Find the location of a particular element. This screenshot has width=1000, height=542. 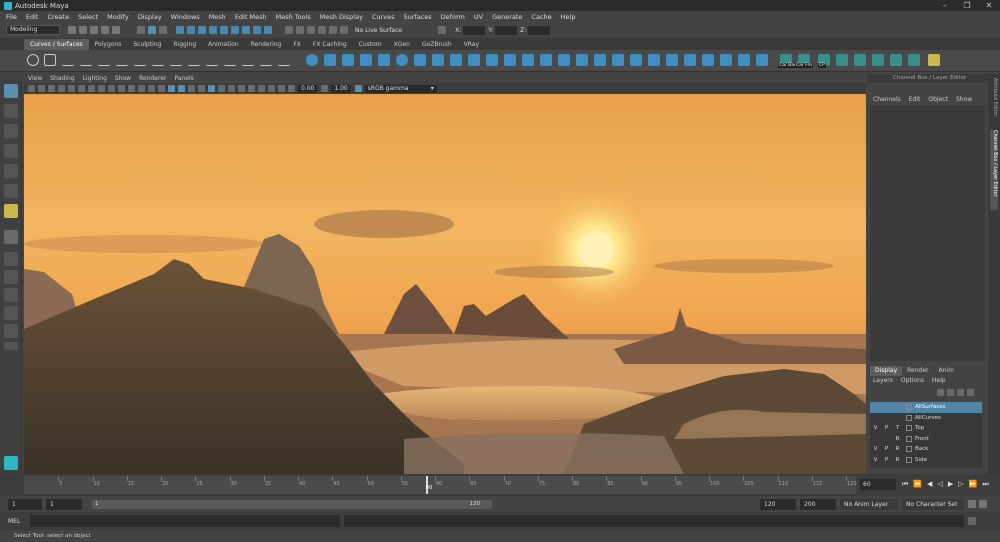

command-input is located at coordinates (185, 521).